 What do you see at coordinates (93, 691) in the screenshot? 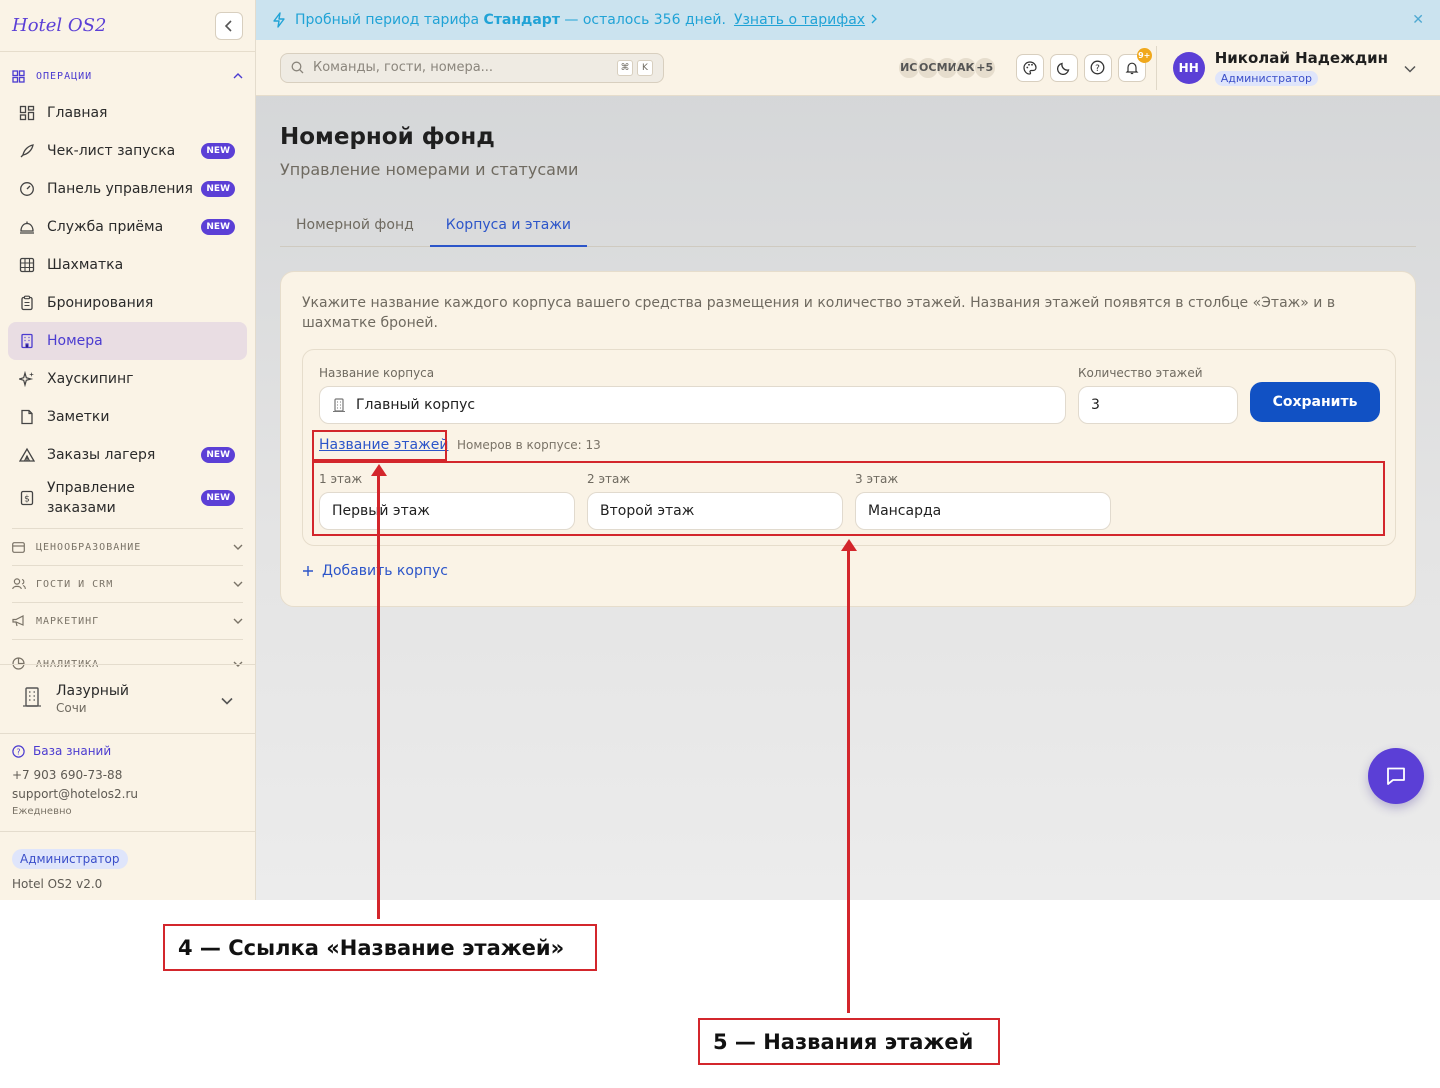
I see `hotel-name: Лазурный` at bounding box center [93, 691].